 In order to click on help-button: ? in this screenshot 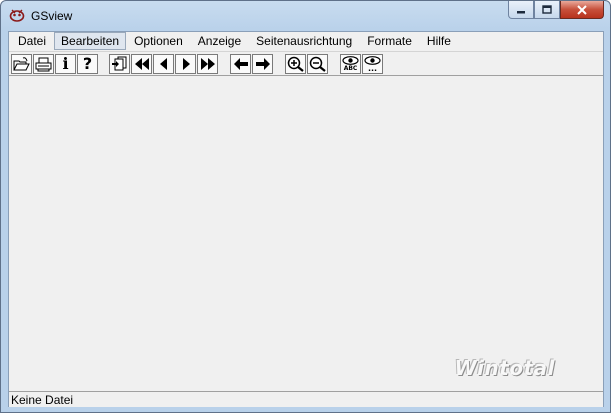, I will do `click(87, 64)`.